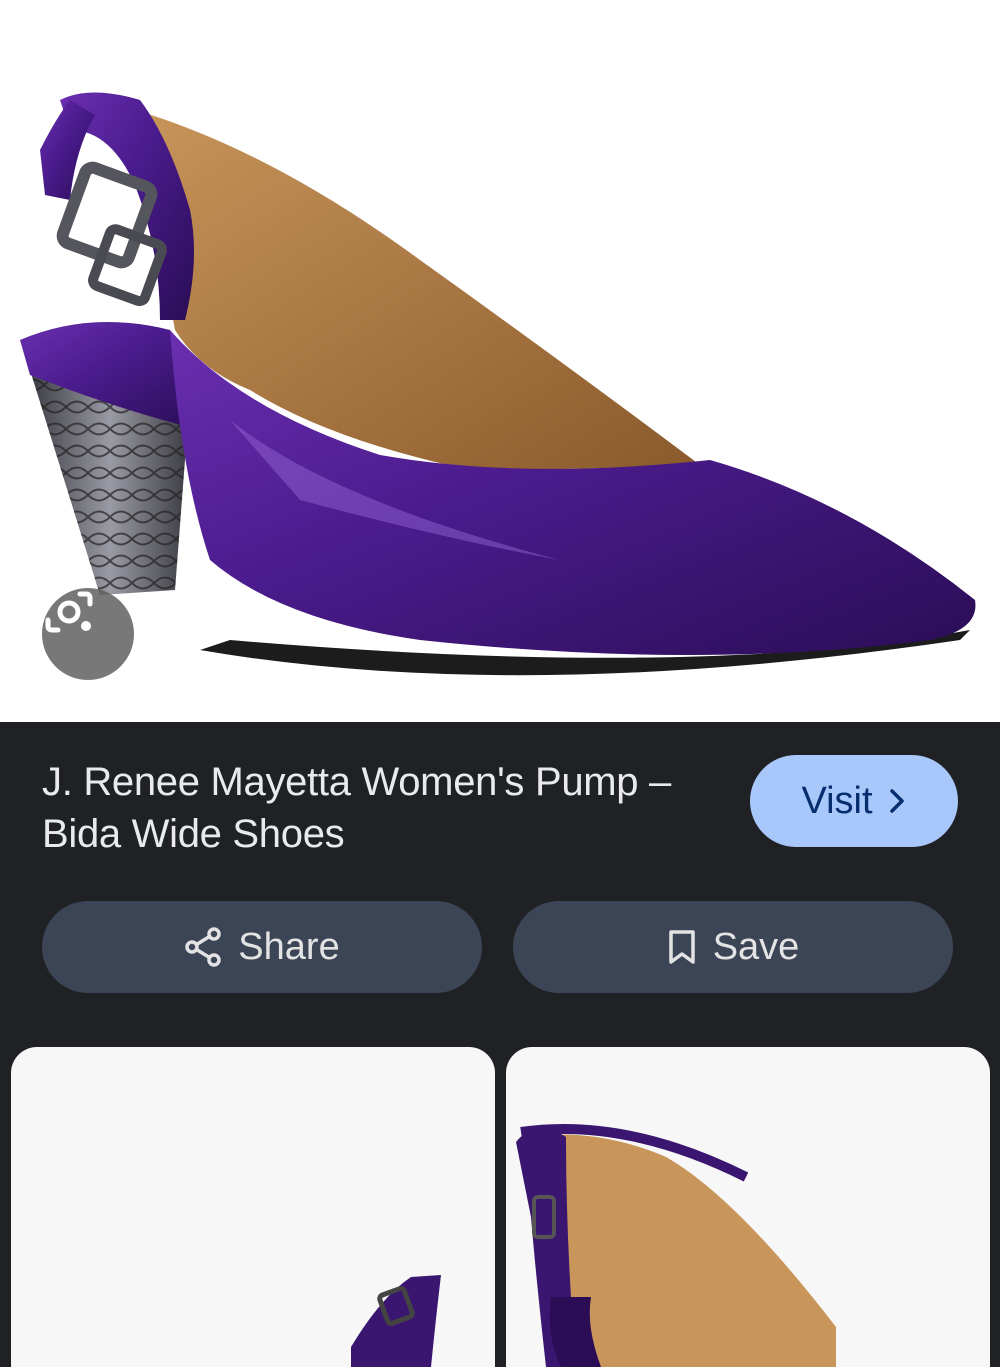 This screenshot has width=1000, height=1367. What do you see at coordinates (896, 801) in the screenshot?
I see `chevron-right-icon` at bounding box center [896, 801].